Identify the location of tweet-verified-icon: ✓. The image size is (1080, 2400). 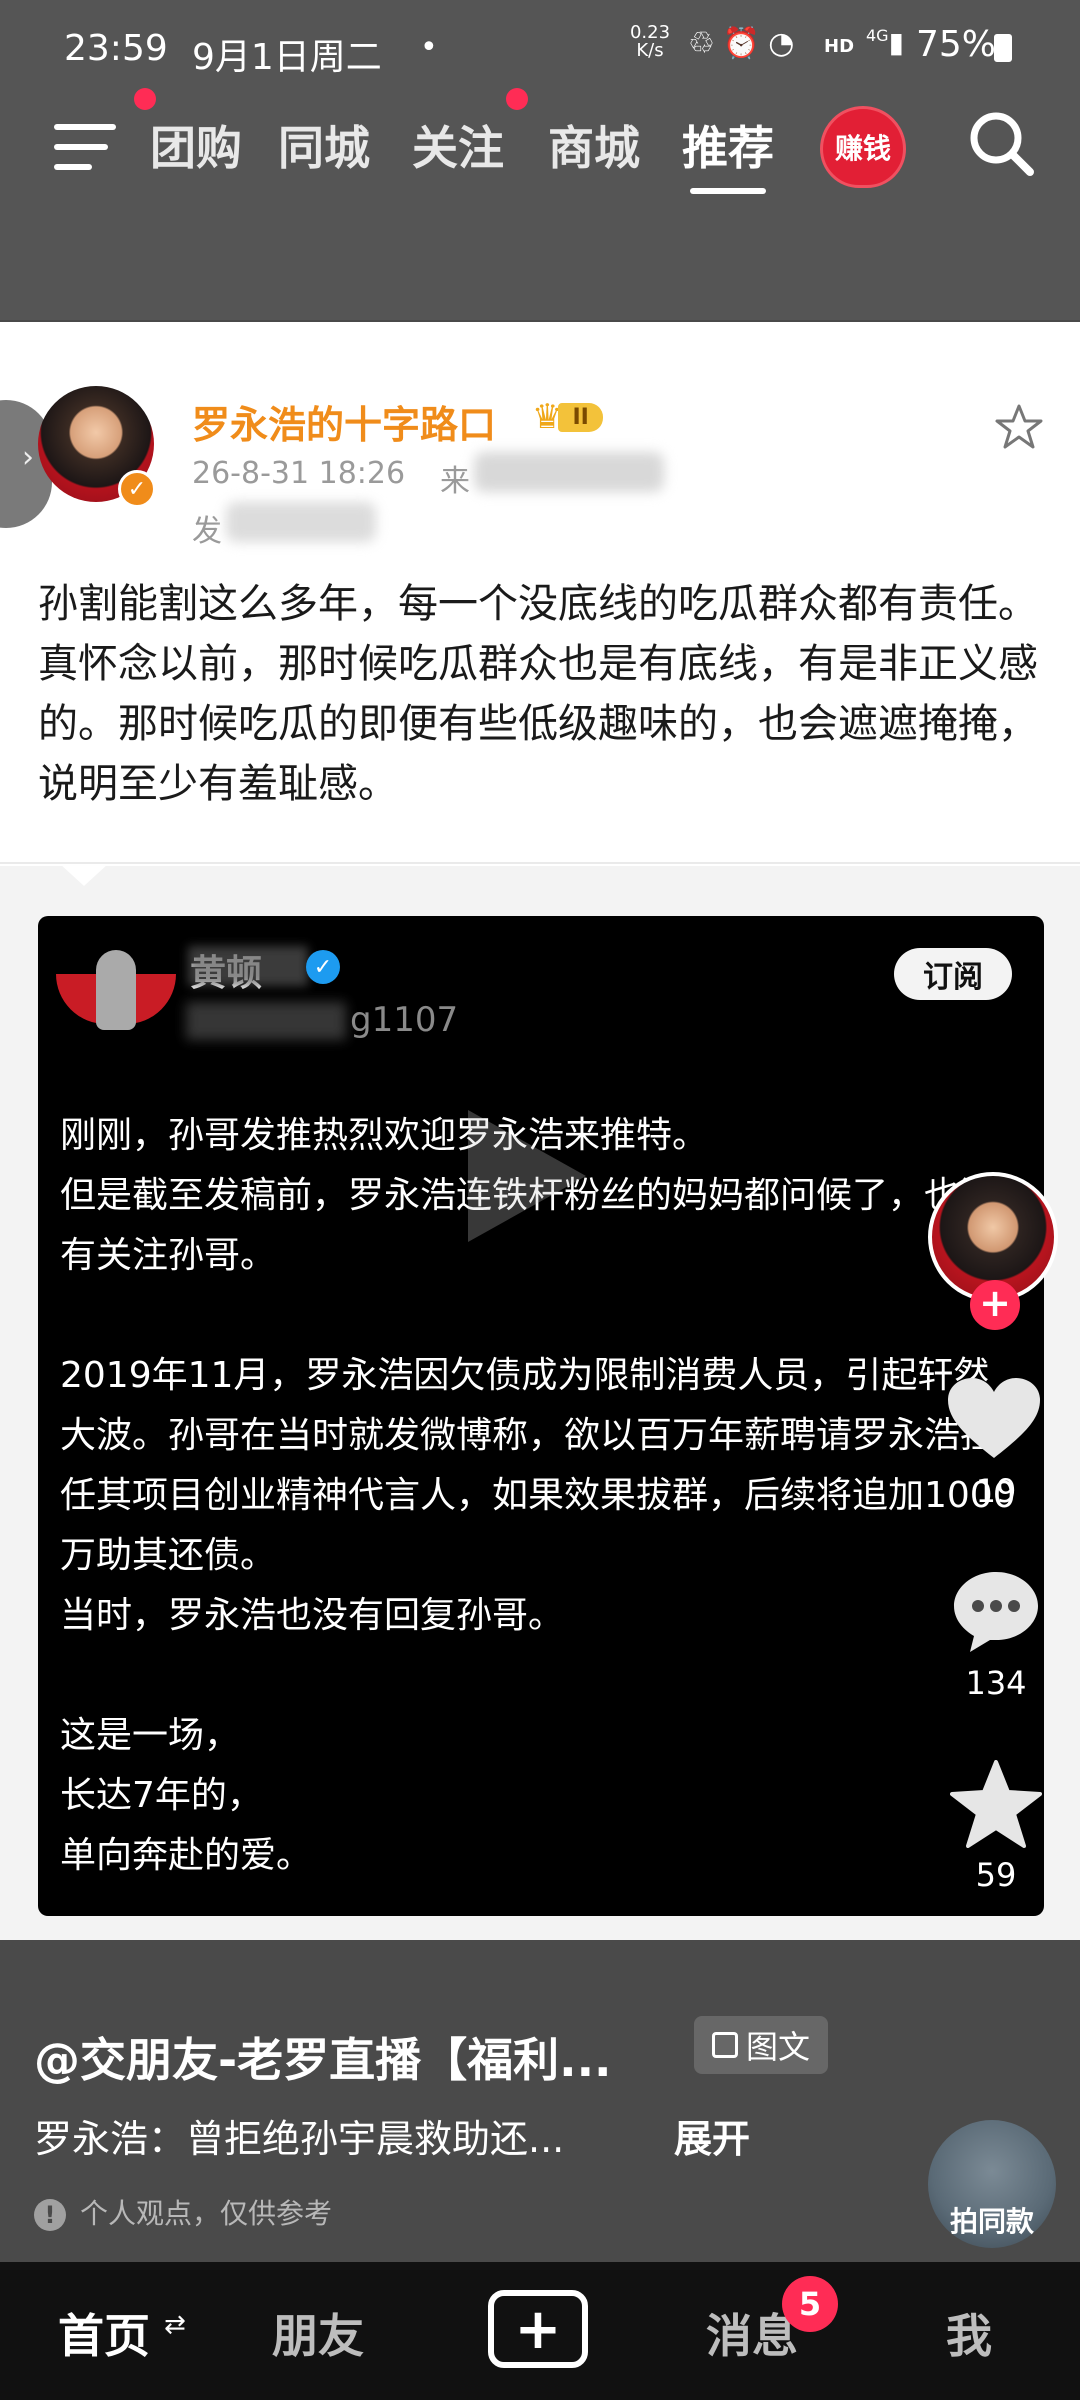
(323, 967).